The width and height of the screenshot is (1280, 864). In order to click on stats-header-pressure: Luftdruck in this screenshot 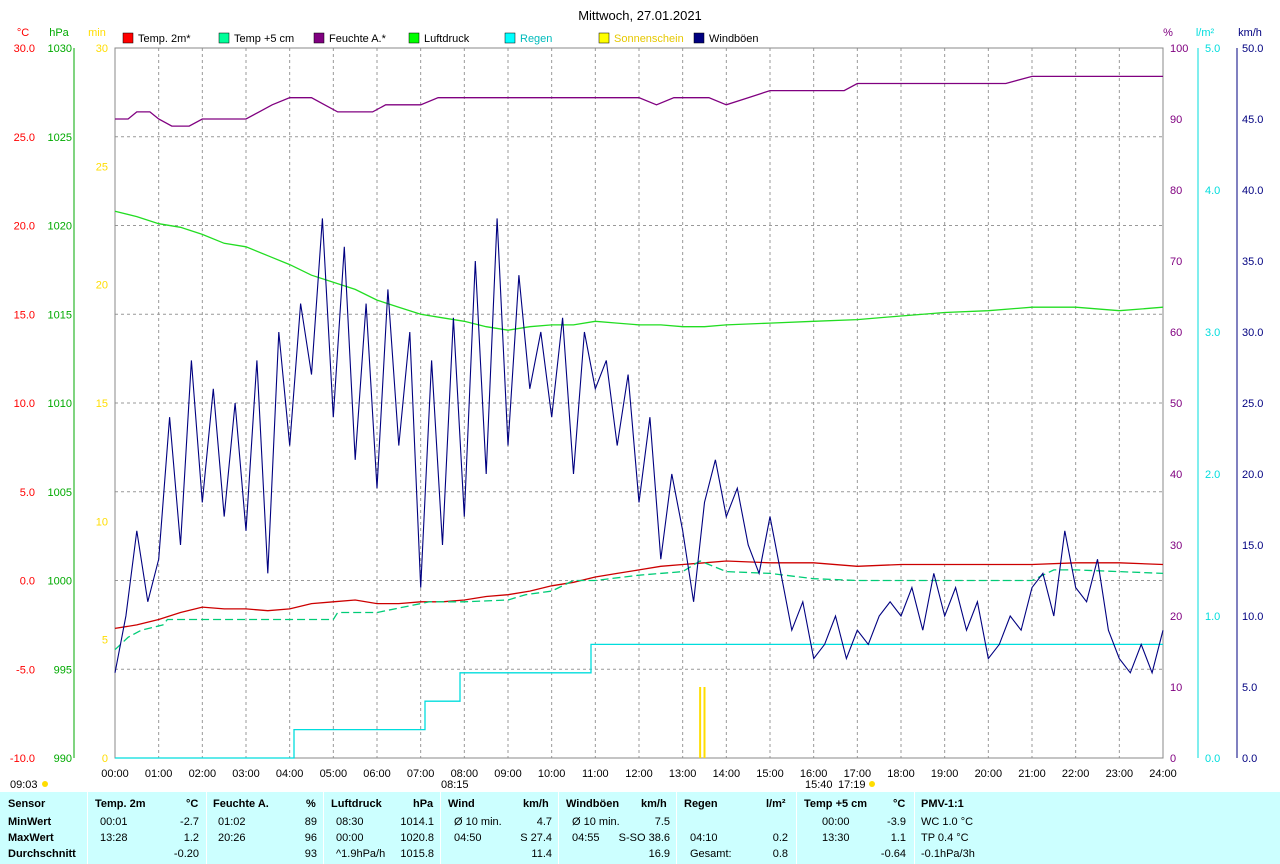, I will do `click(356, 804)`.